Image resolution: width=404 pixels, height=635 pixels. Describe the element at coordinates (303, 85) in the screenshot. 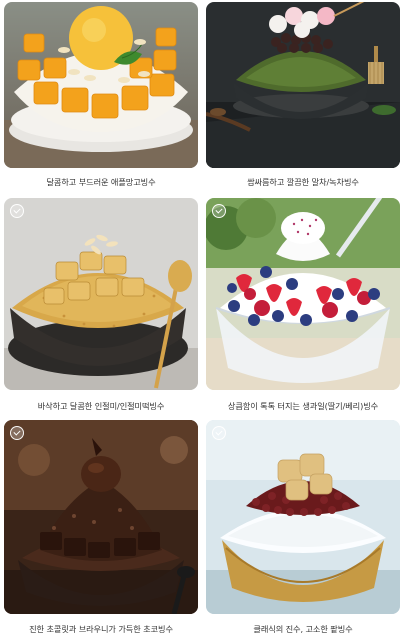

I see `matcha-bingsu-image` at that location.